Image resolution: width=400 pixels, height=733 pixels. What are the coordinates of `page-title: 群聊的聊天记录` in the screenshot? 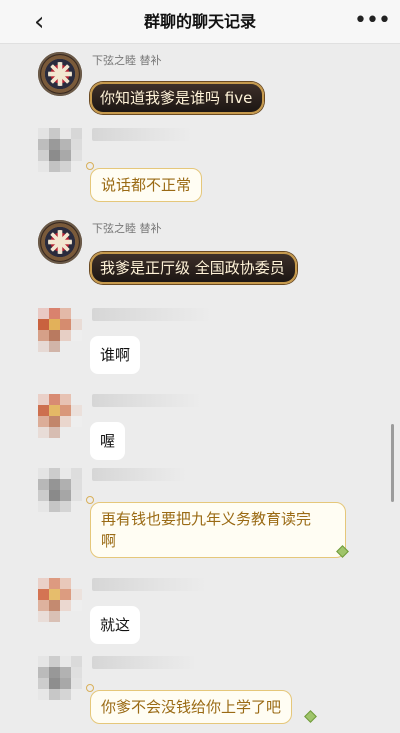 It's located at (199, 21).